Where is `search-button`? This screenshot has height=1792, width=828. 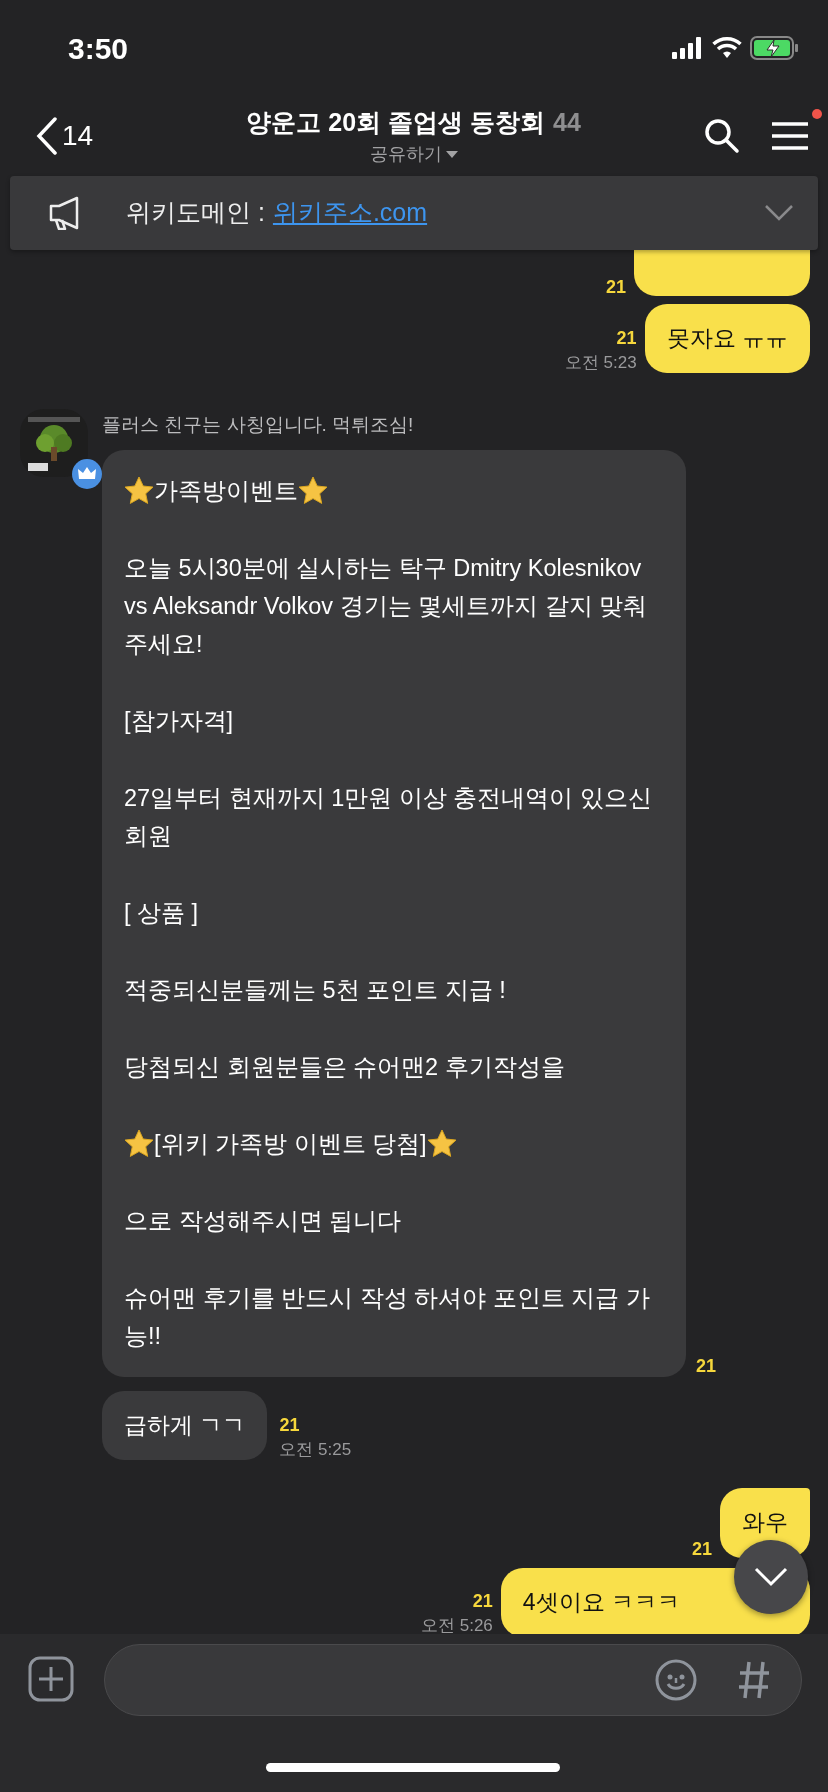 search-button is located at coordinates (722, 136).